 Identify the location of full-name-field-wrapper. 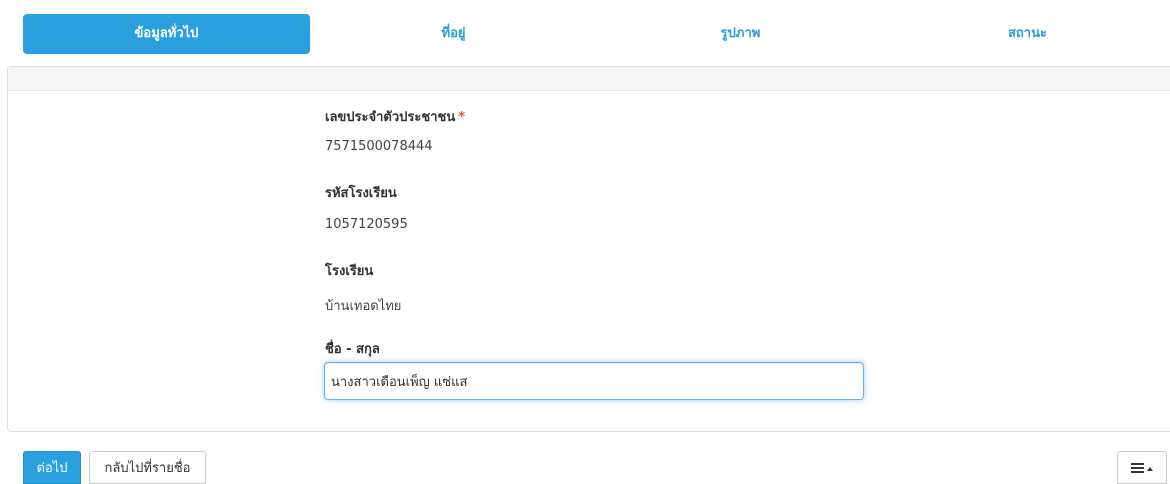
(594, 381).